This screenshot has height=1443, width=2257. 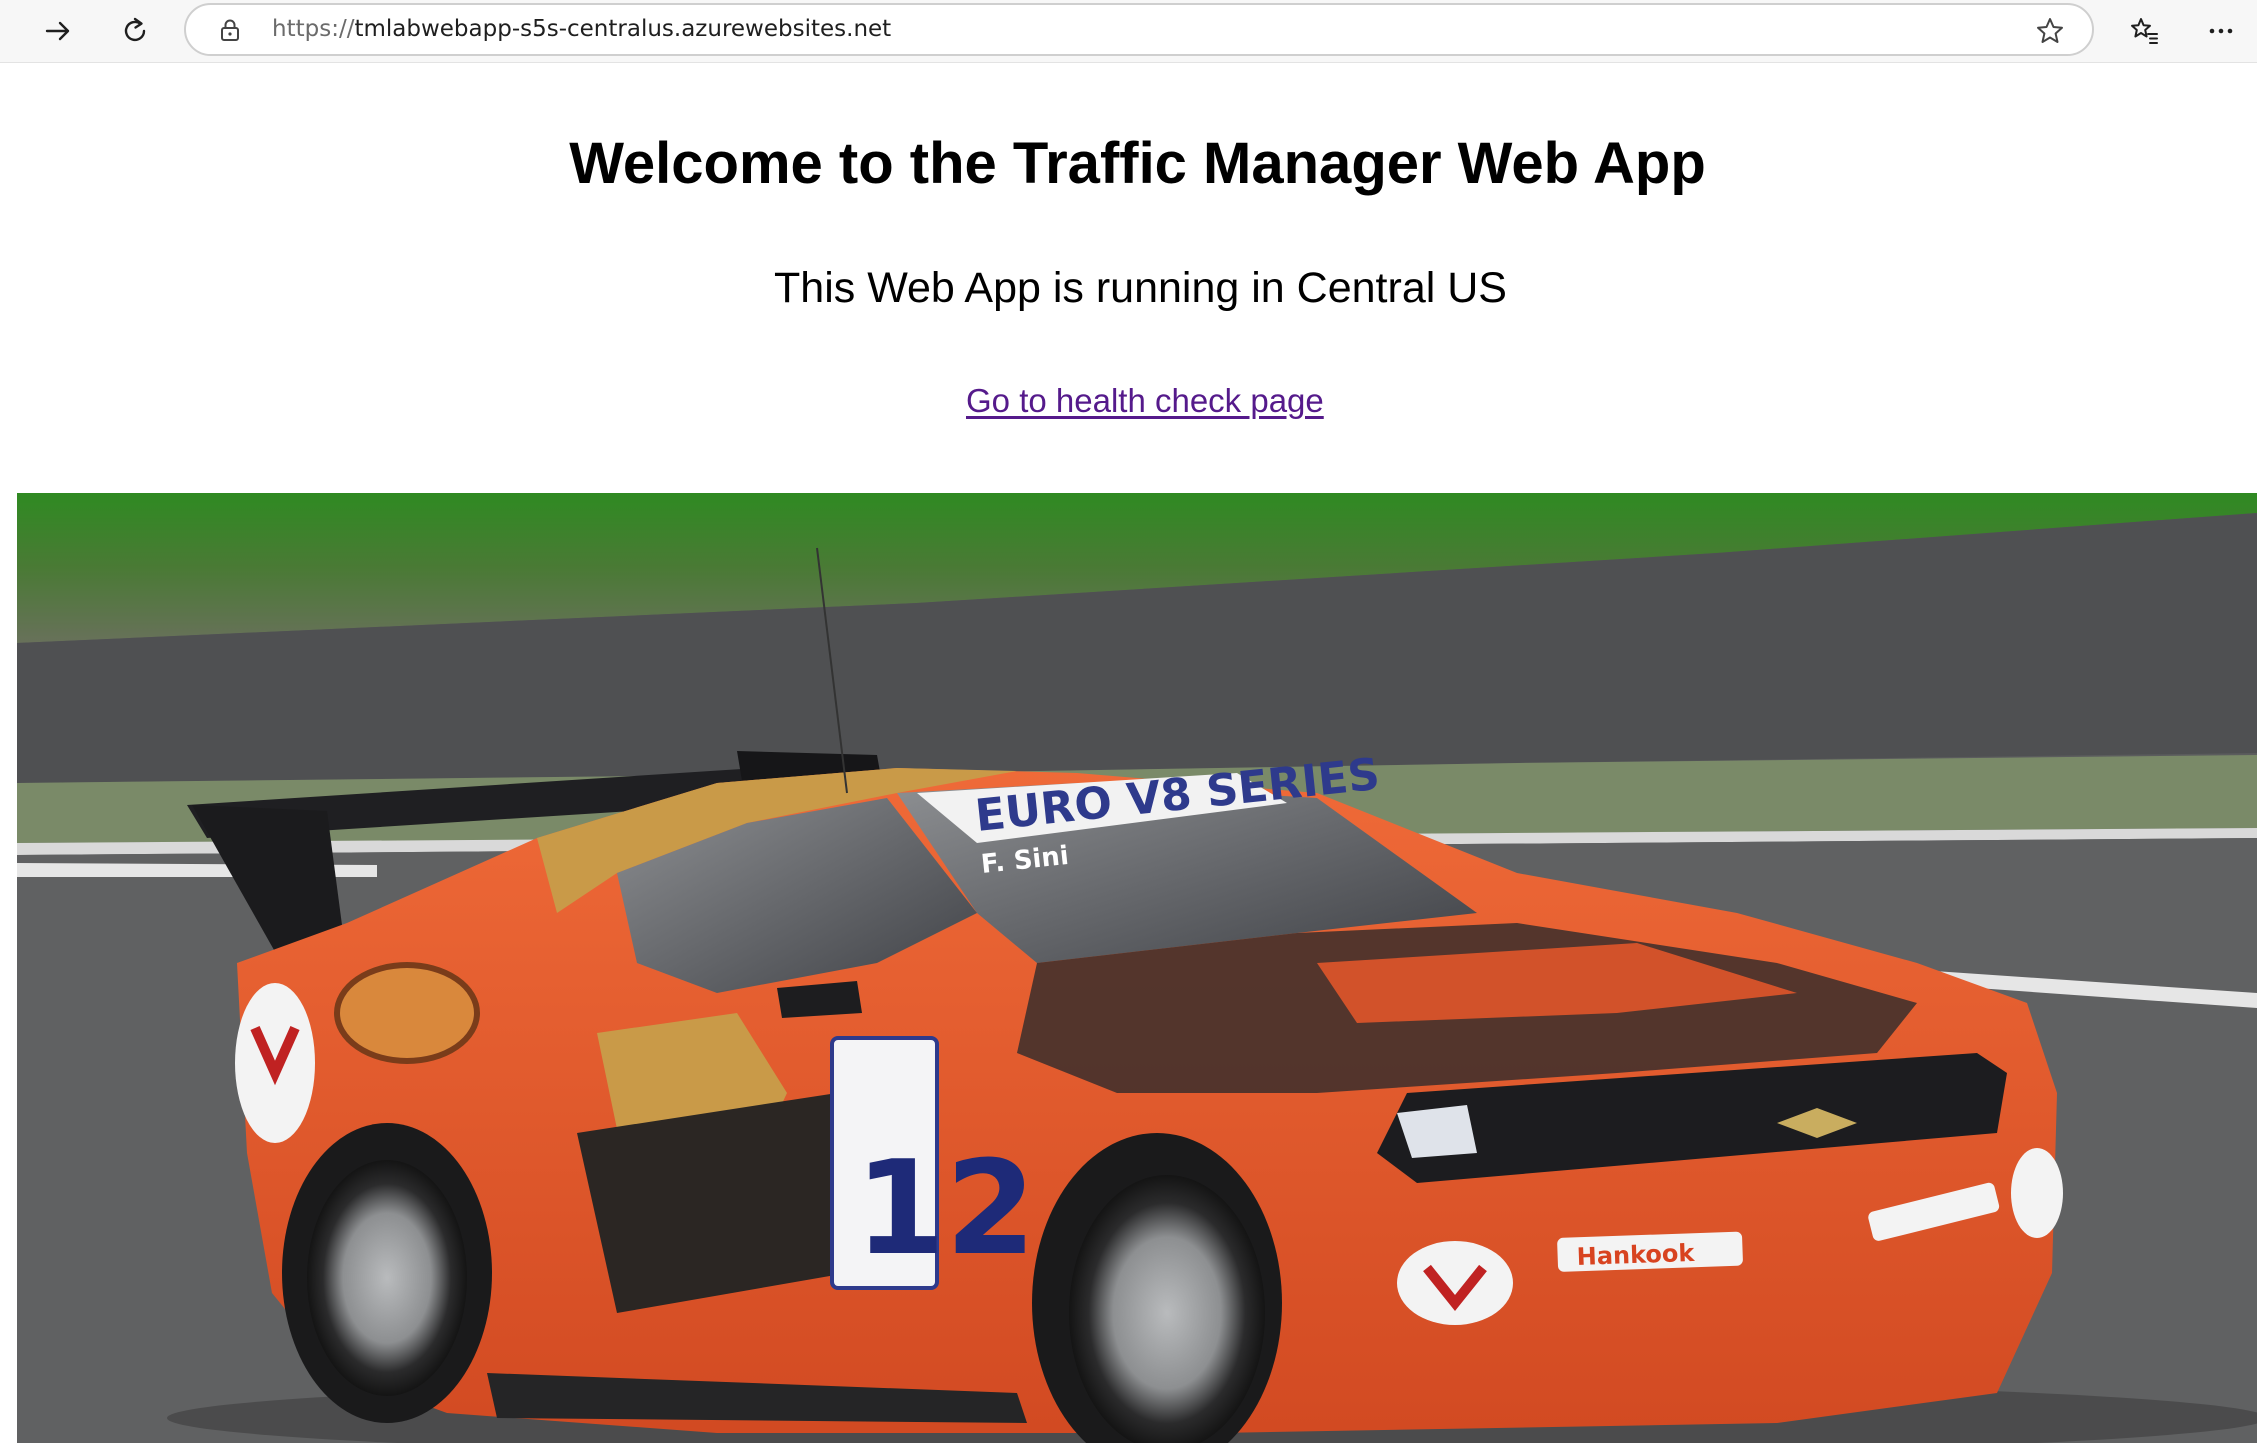 I want to click on refresh-icon, so click(x=135, y=29).